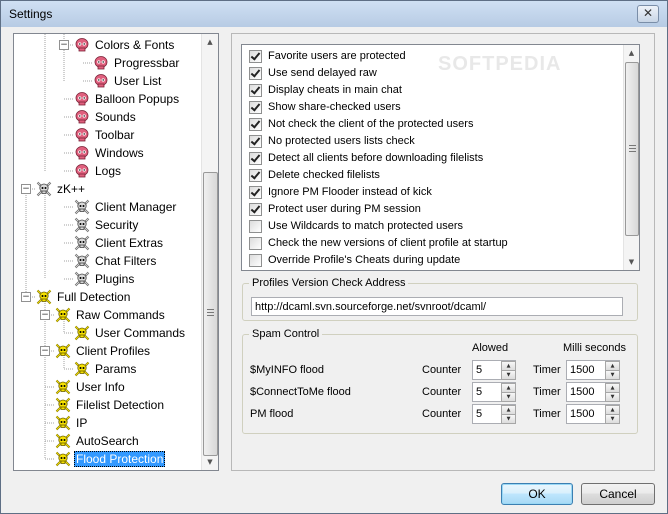  I want to click on tree-node-chat-filters: Chat Filters, so click(116, 261).